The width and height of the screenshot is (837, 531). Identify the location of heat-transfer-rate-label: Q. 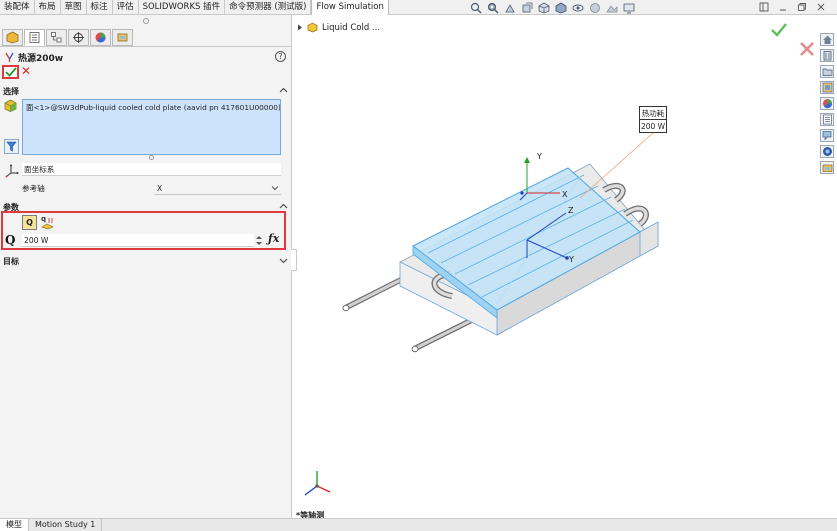
(29, 222).